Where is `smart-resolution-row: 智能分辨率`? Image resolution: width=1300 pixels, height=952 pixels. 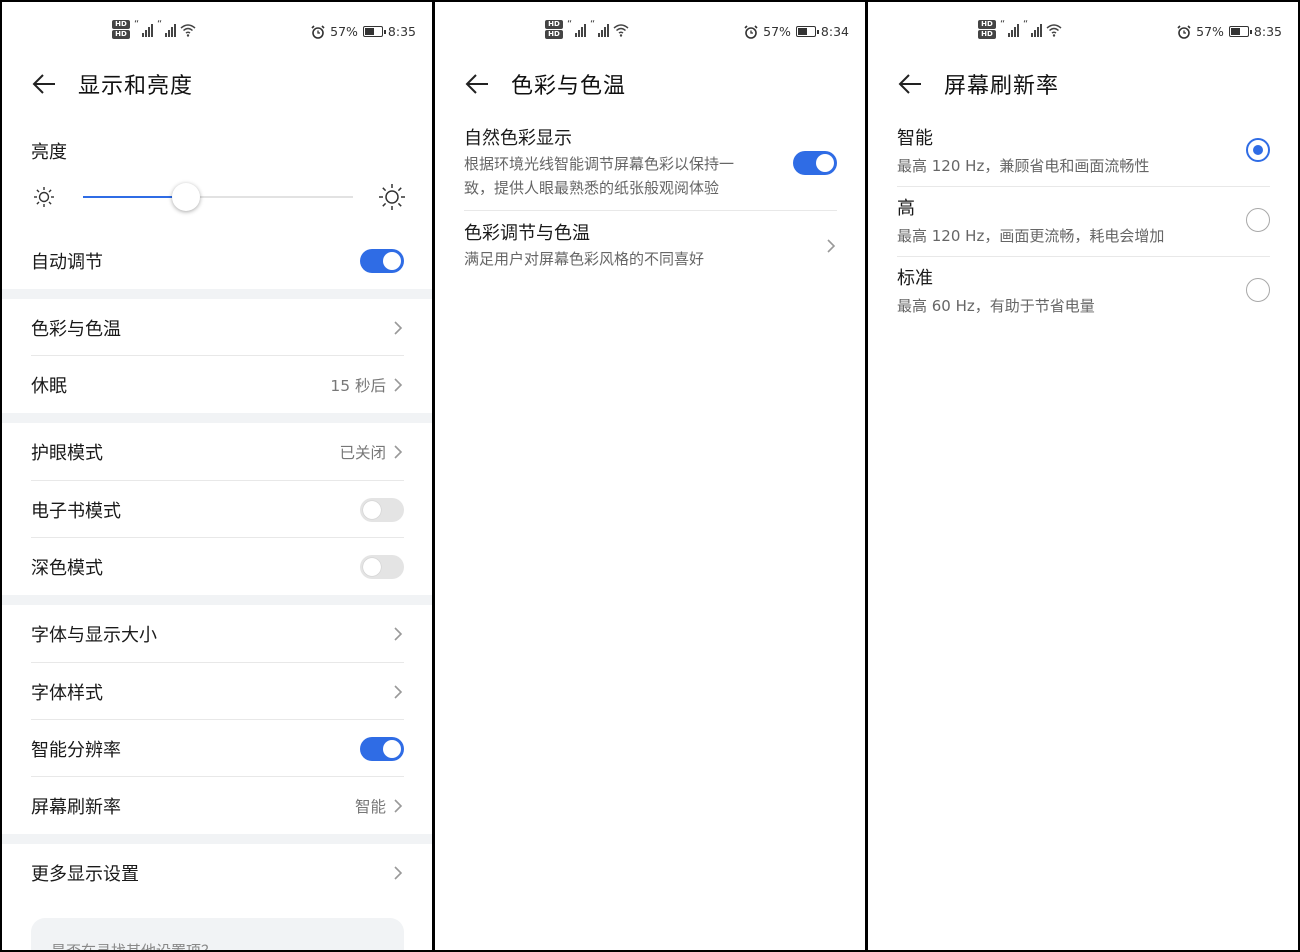 smart-resolution-row: 智能分辨率 is located at coordinates (217, 748).